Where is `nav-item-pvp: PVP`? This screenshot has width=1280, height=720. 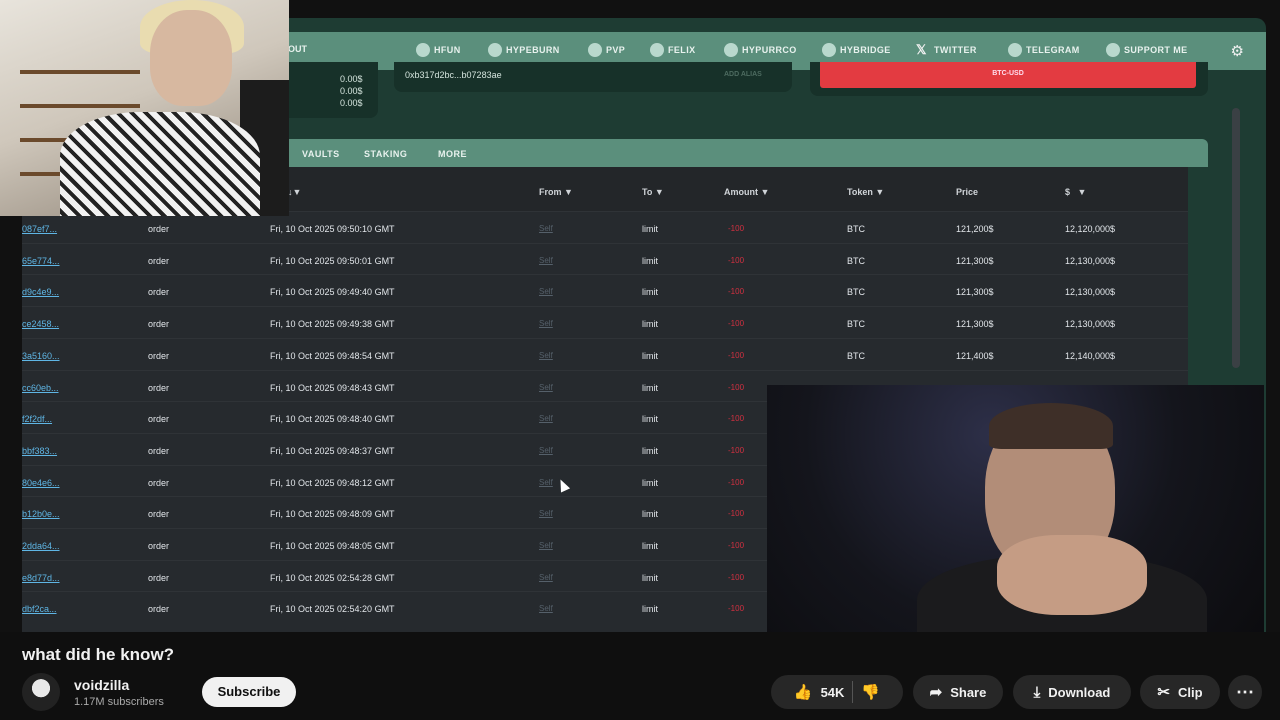 nav-item-pvp: PVP is located at coordinates (606, 50).